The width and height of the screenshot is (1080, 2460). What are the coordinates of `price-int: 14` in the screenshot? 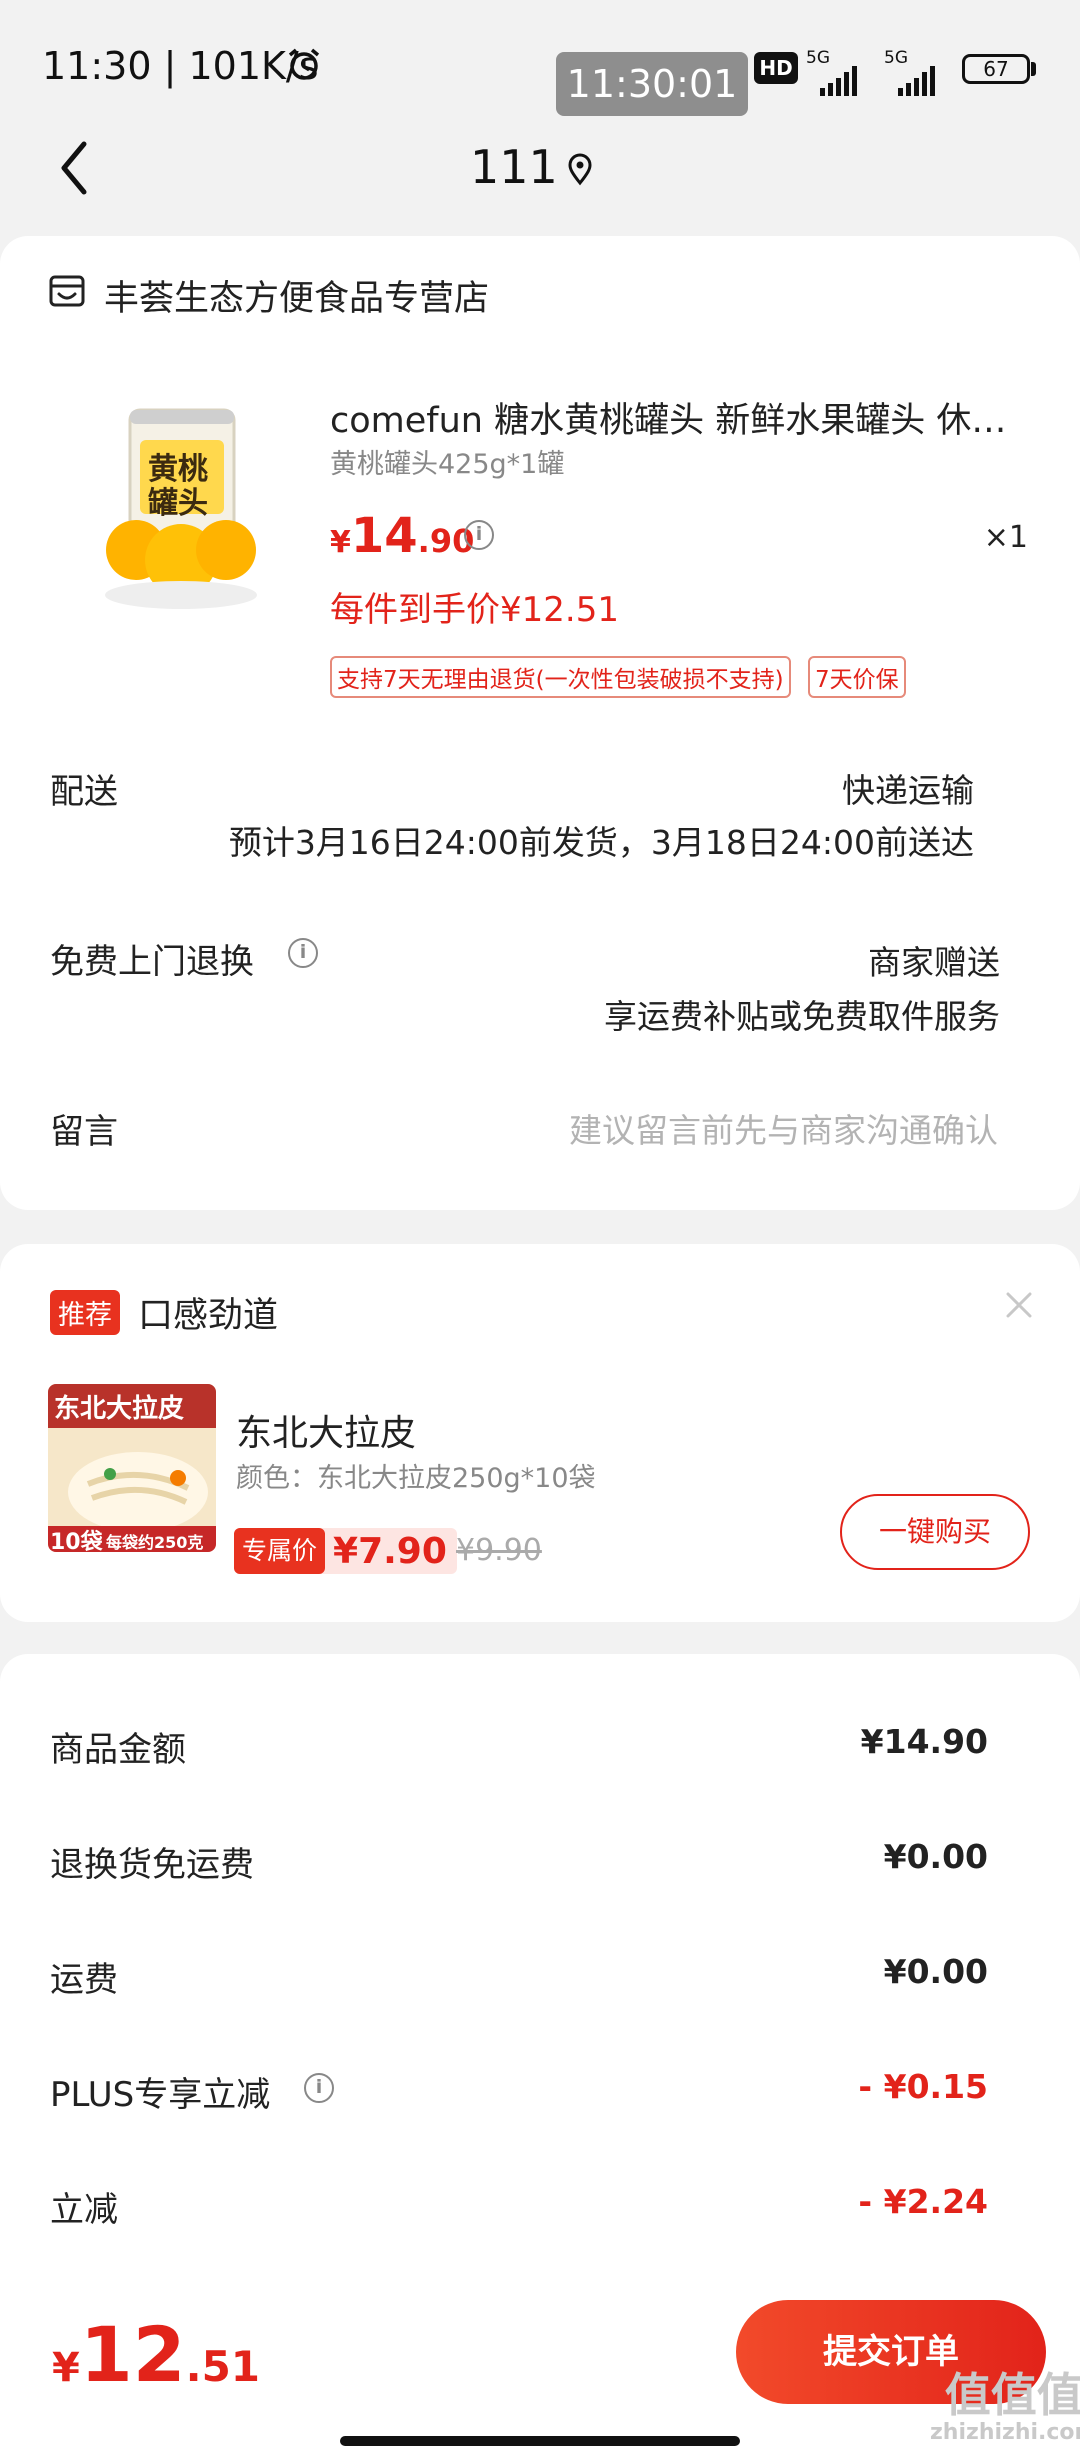 It's located at (384, 536).